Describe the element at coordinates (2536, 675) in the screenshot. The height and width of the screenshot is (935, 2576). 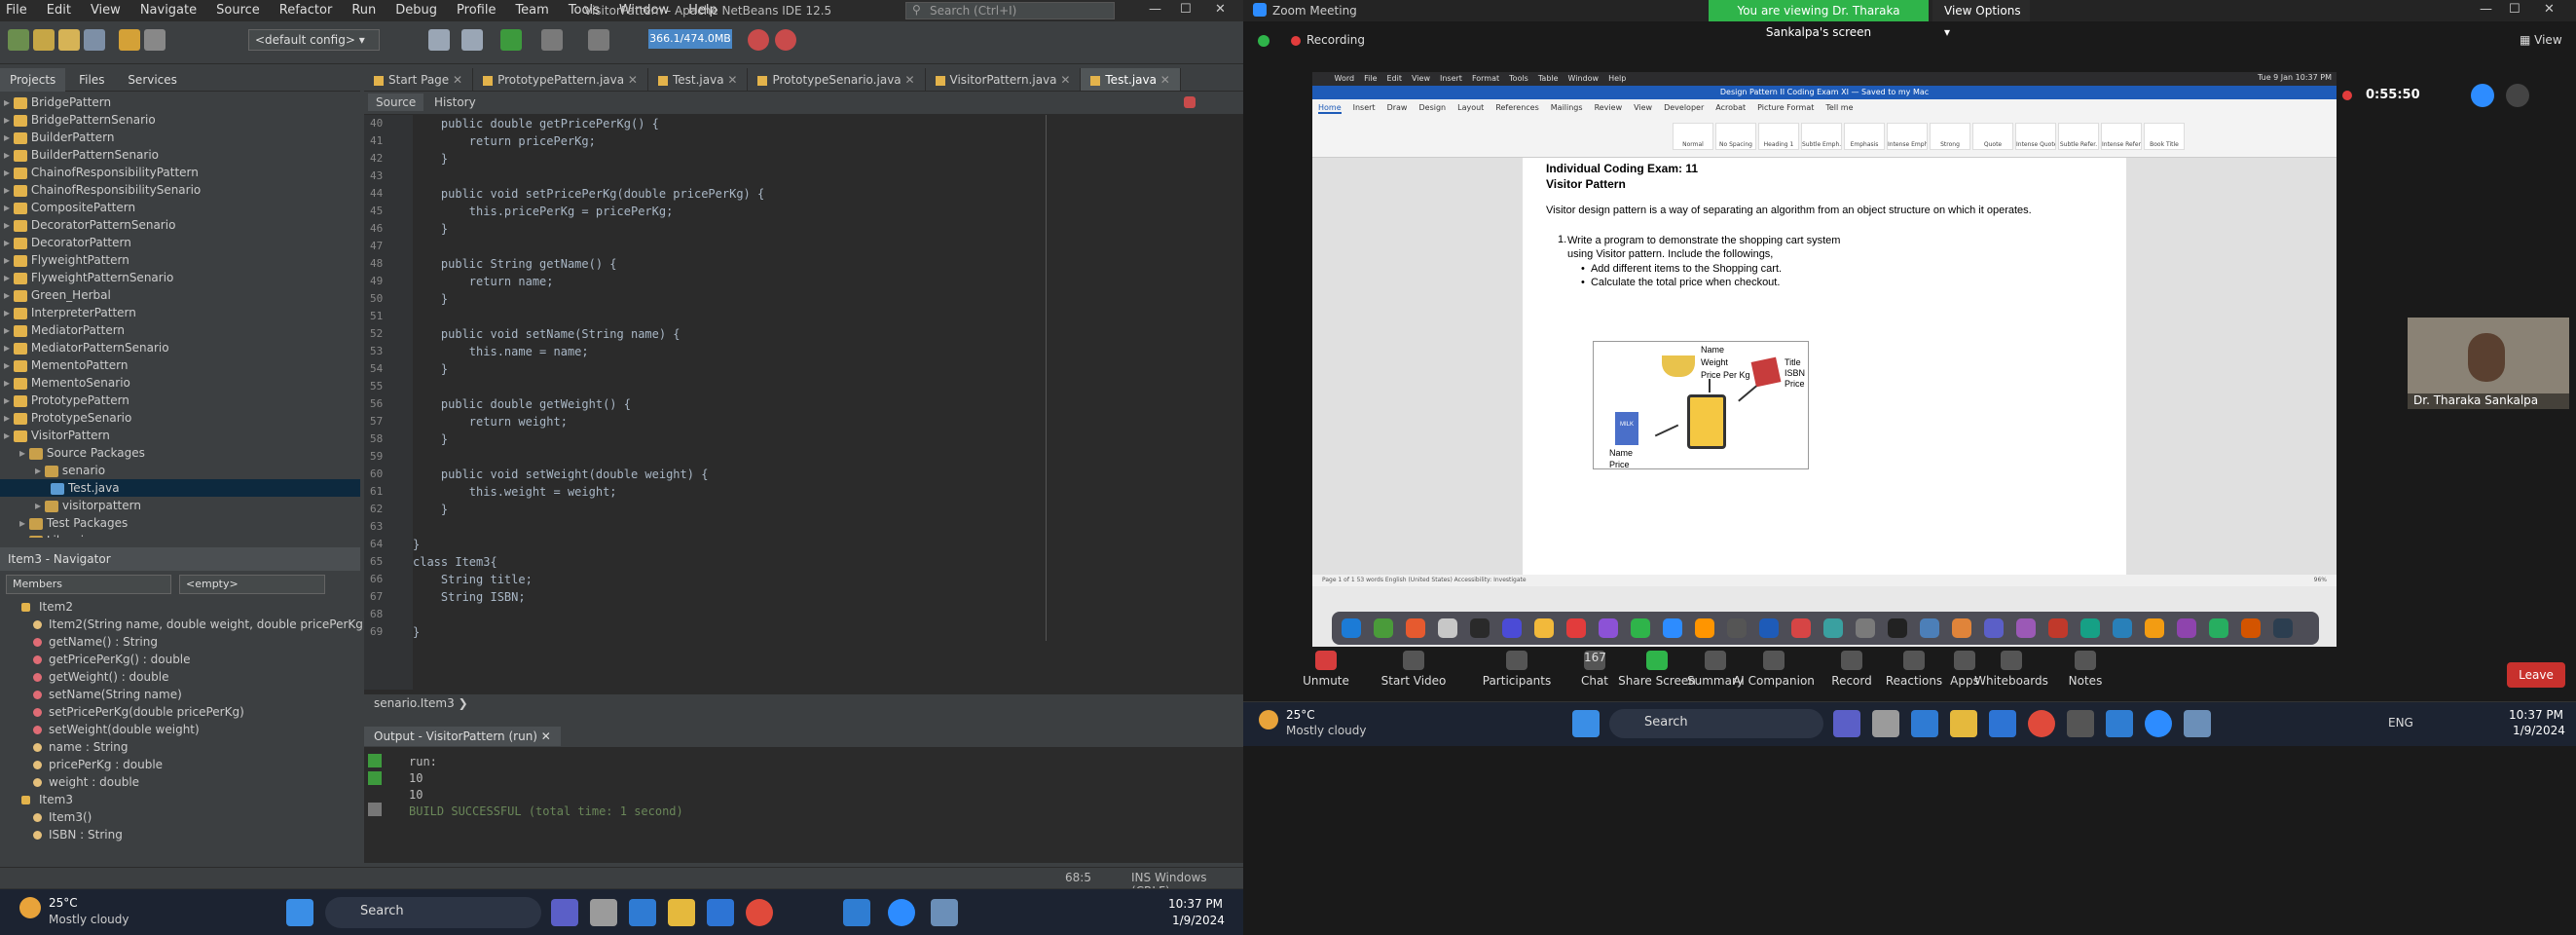
I see `leave-button: Leave` at that location.